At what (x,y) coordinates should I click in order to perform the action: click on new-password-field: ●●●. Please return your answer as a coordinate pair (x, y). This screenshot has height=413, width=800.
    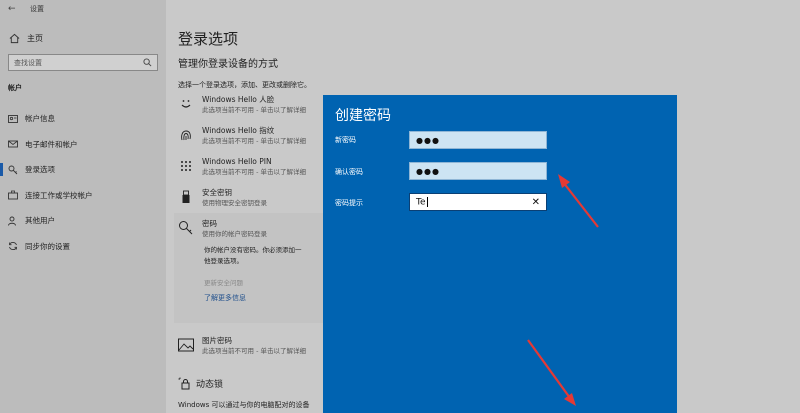
    Looking at the image, I should click on (478, 140).